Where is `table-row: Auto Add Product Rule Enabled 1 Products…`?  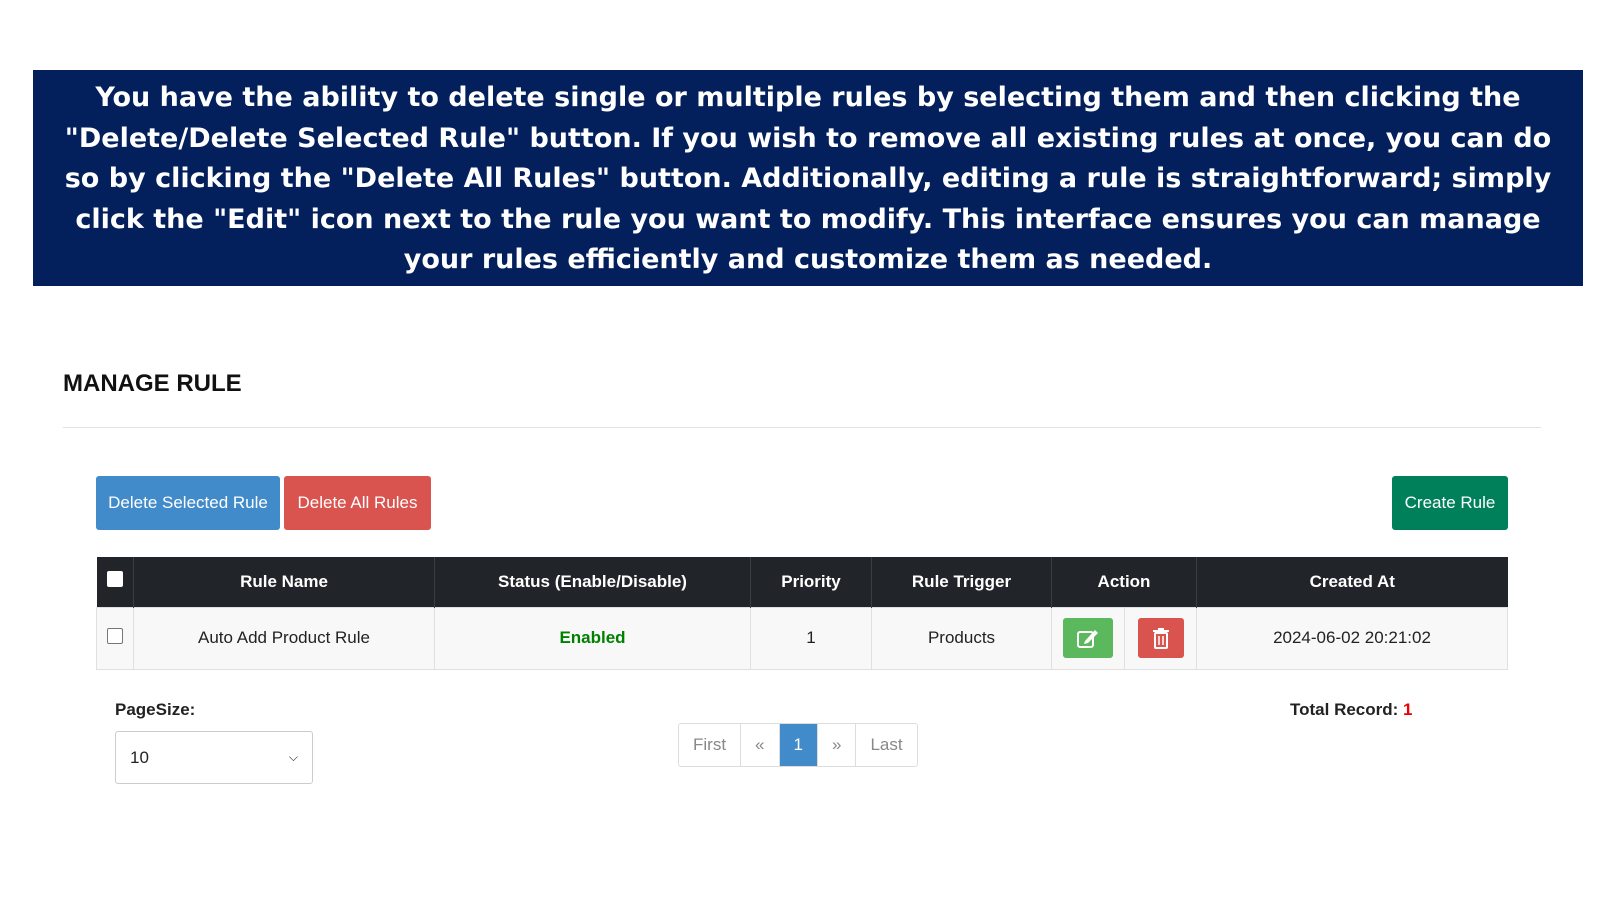
table-row: Auto Add Product Rule Enabled 1 Products… is located at coordinates (802, 638).